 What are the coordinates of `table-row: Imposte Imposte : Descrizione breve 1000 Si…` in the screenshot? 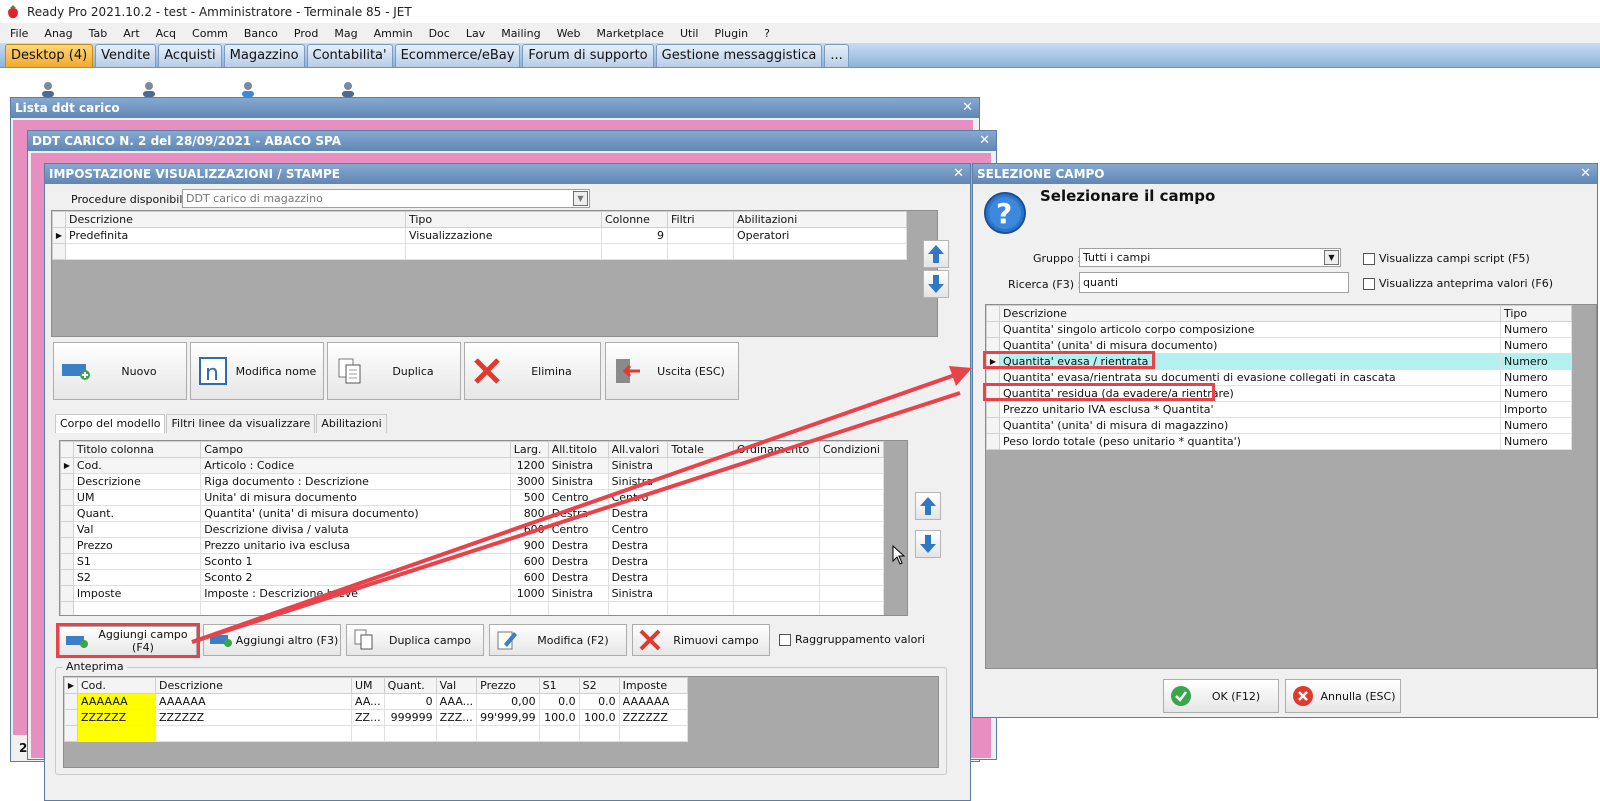 It's located at (472, 593).